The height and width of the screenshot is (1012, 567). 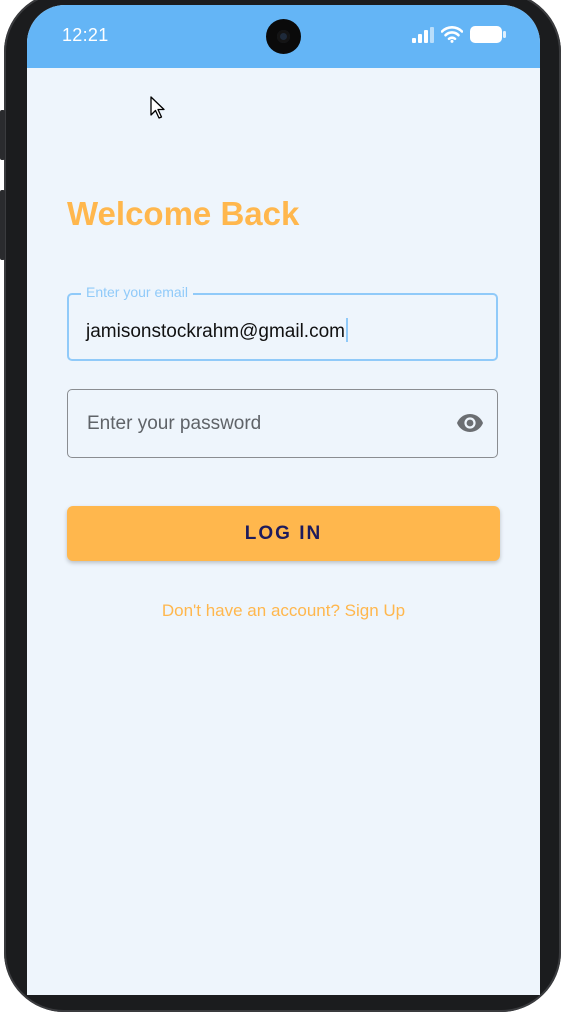 I want to click on email-input: jamisonstockrahm@gmail.com, so click(x=217, y=330).